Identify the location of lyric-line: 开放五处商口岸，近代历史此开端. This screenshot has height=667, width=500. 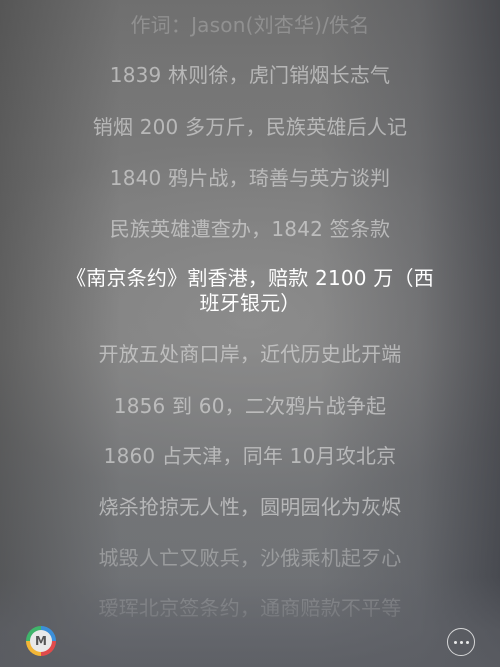
(250, 354).